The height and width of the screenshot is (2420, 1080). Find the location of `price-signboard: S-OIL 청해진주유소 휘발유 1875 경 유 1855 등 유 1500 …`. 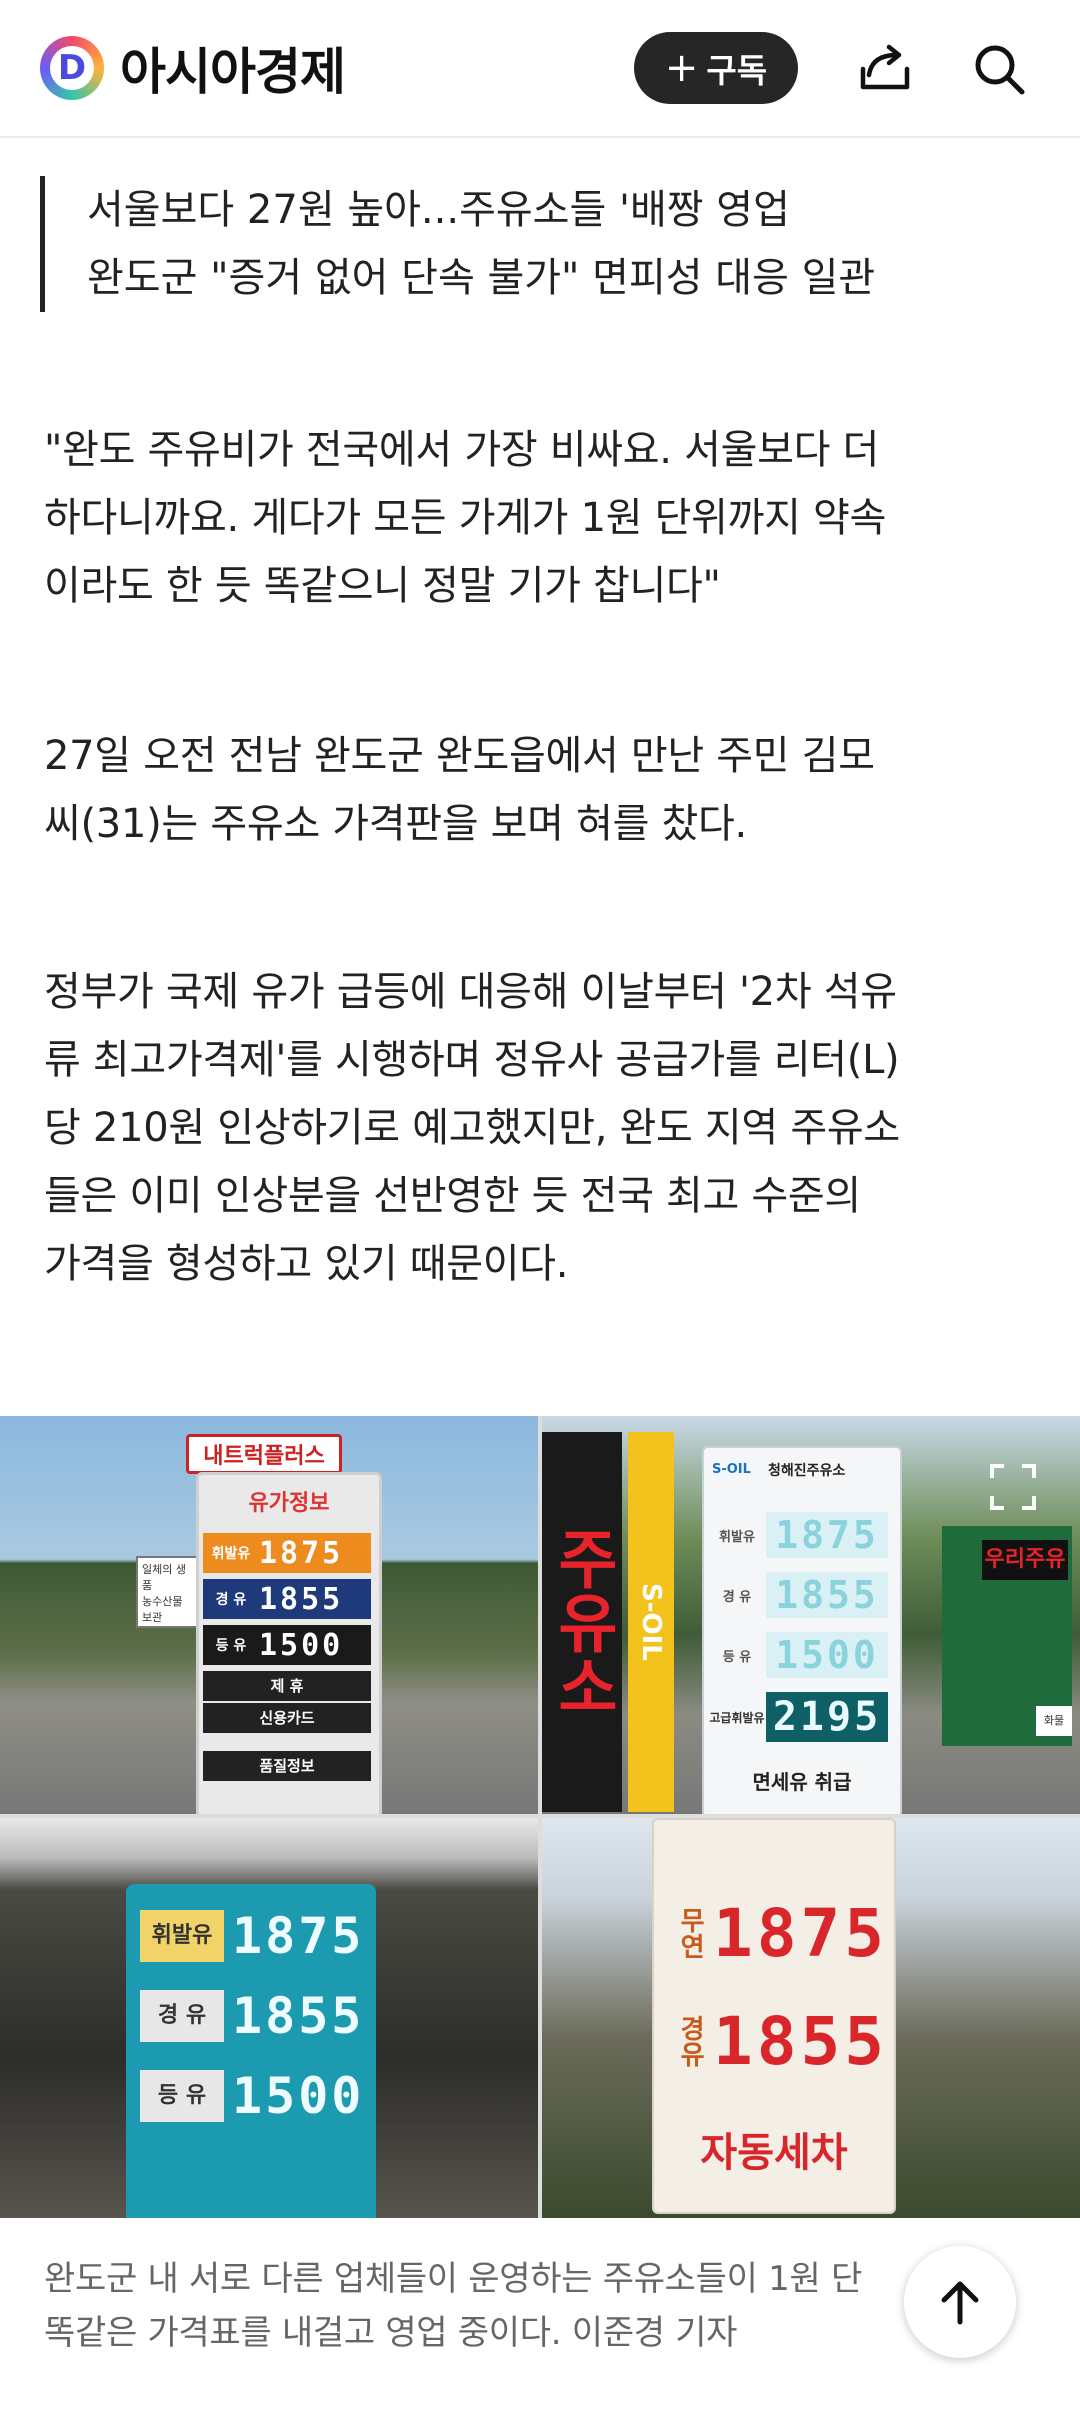

price-signboard: S-OIL 청해진주유소 휘발유 1875 경 유 1855 등 유 1500 … is located at coordinates (802, 1630).